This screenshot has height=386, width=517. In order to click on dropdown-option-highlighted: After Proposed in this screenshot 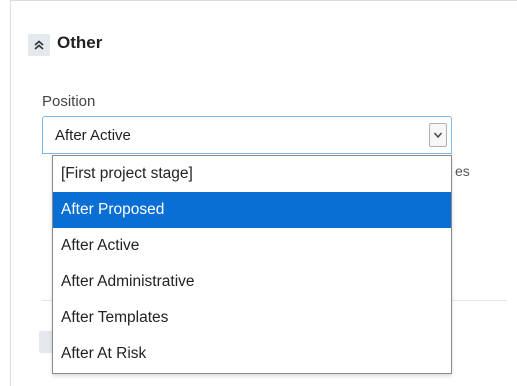, I will do `click(252, 210)`.